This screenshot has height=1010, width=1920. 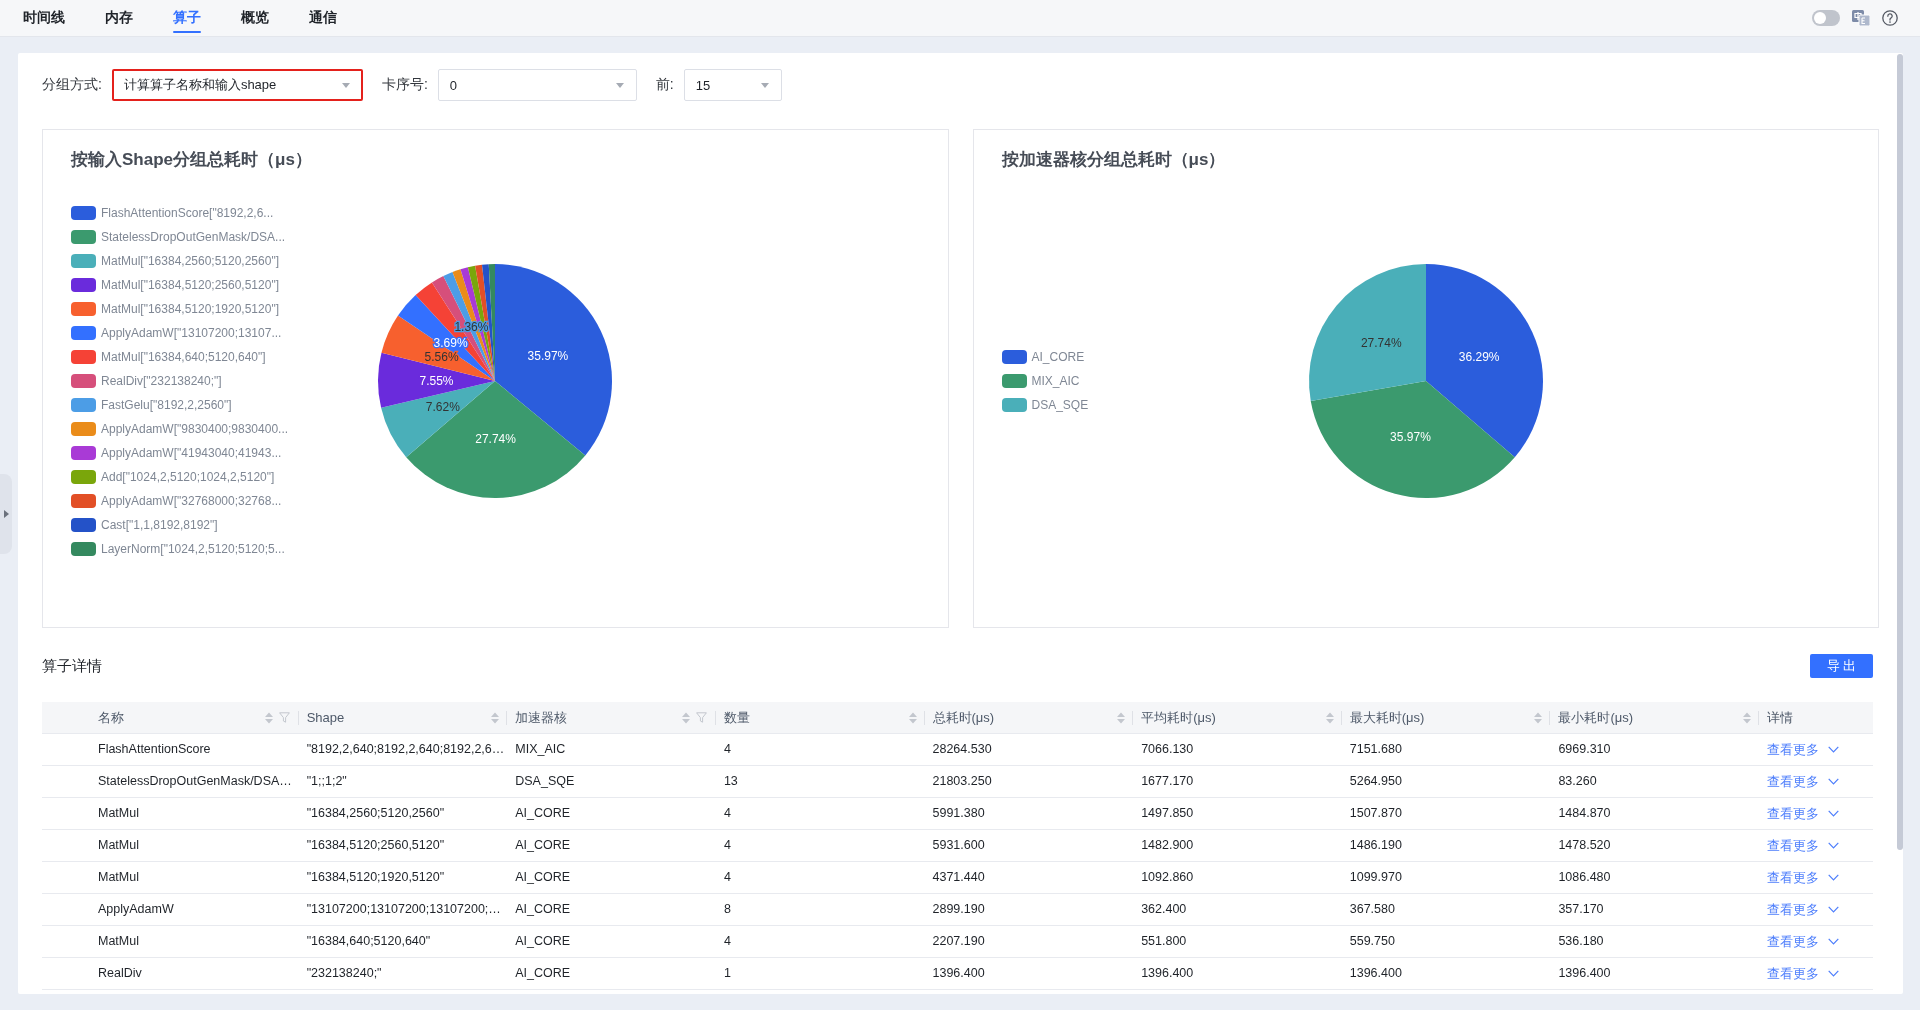 What do you see at coordinates (194, 717) in the screenshot?
I see `column-header: 名称` at bounding box center [194, 717].